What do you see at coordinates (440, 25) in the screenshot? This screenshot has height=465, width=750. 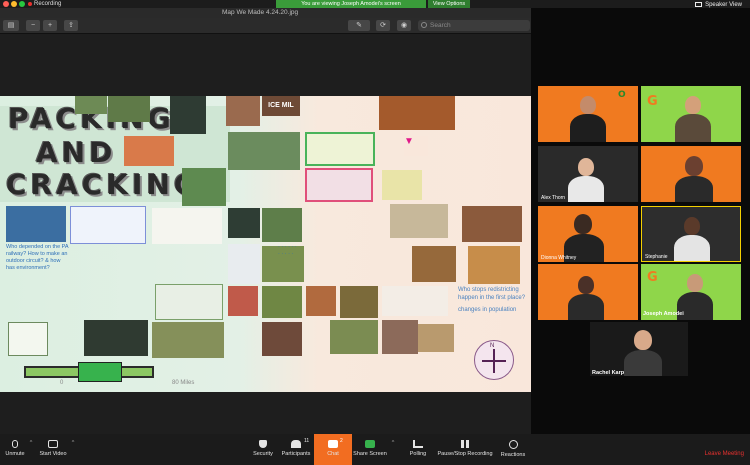 I see `search-placeholder: Search` at bounding box center [440, 25].